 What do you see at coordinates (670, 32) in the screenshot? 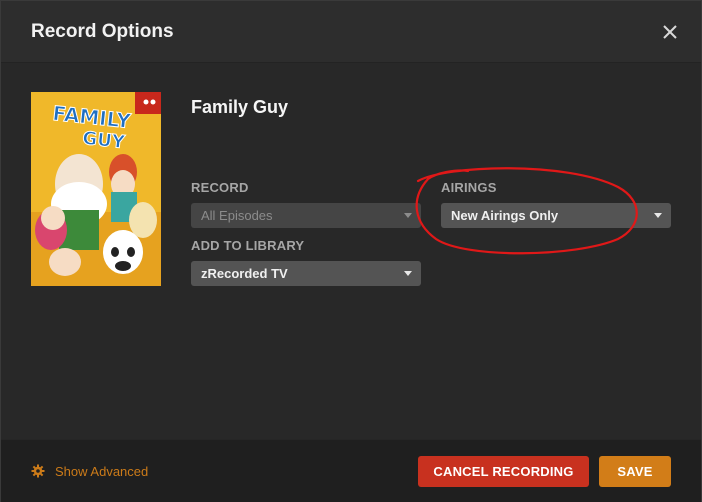
I see `close-icon` at bounding box center [670, 32].